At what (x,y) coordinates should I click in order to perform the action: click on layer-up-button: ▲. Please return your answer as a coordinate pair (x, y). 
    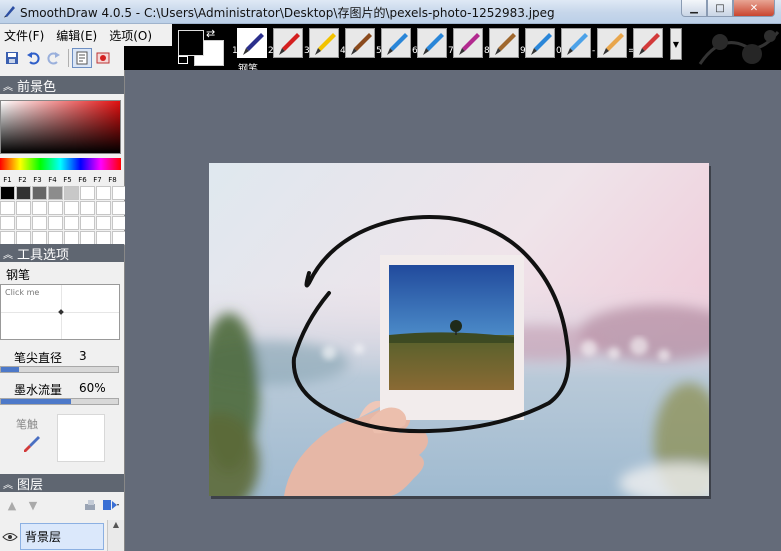
    Looking at the image, I should click on (12, 505).